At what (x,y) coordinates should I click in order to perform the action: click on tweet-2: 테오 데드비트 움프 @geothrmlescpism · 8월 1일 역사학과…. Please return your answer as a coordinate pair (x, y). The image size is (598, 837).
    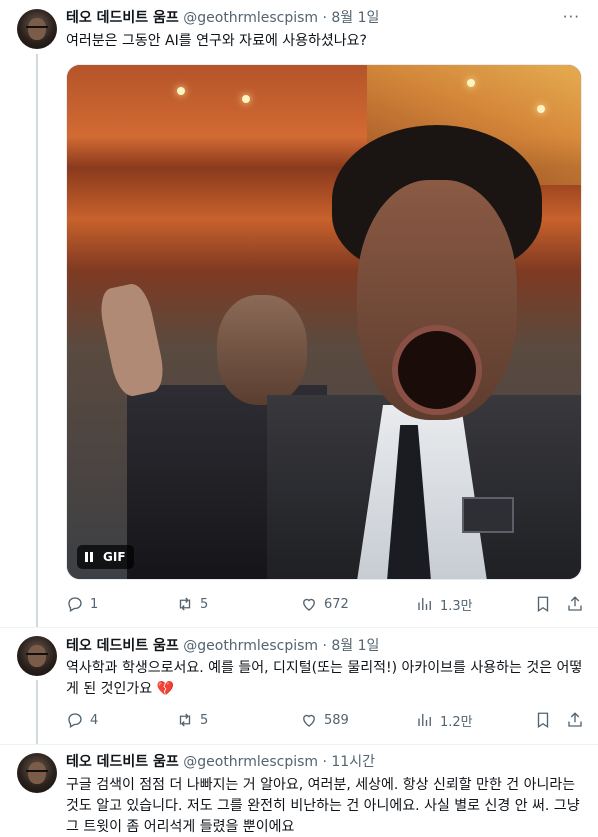
    Looking at the image, I should click on (299, 686).